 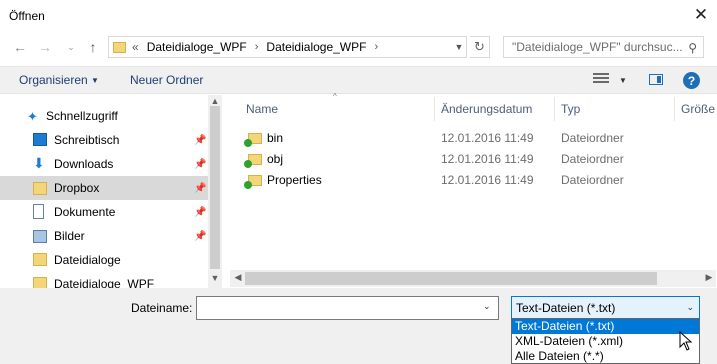 I want to click on scroll-down-icon: ▼, so click(x=215, y=278).